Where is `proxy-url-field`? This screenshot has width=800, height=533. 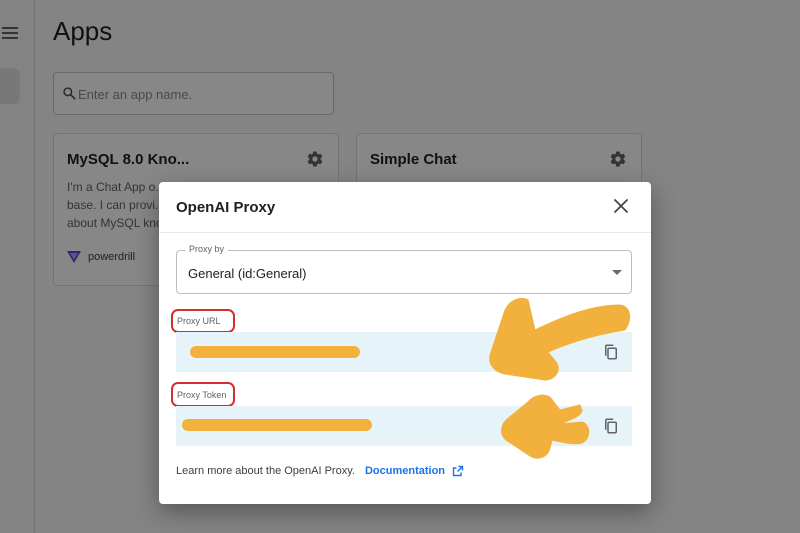 proxy-url-field is located at coordinates (404, 352).